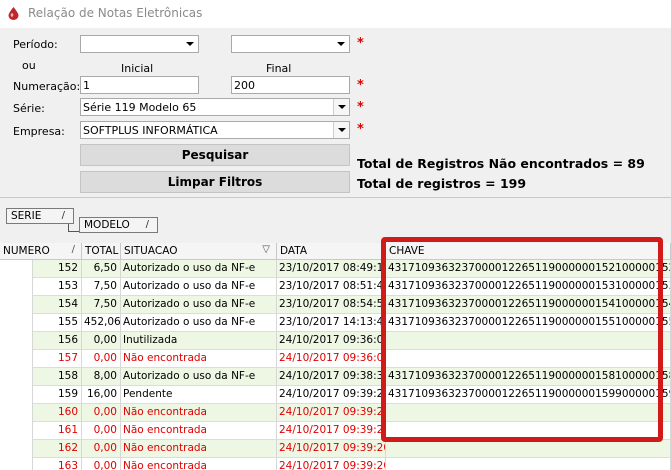  What do you see at coordinates (35, 44) in the screenshot?
I see `periodo-label: Período:` at bounding box center [35, 44].